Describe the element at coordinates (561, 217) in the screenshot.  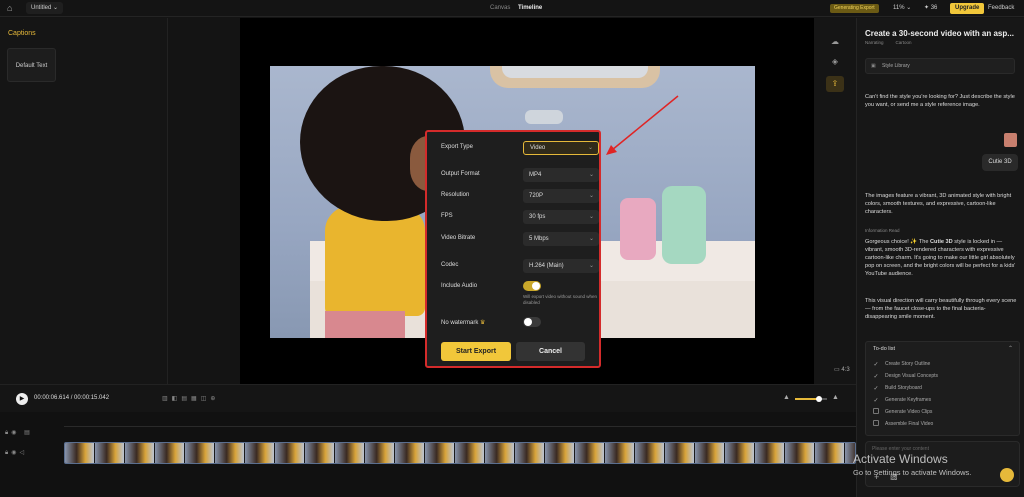
I see `fps-select: 30 fps ⌄` at that location.